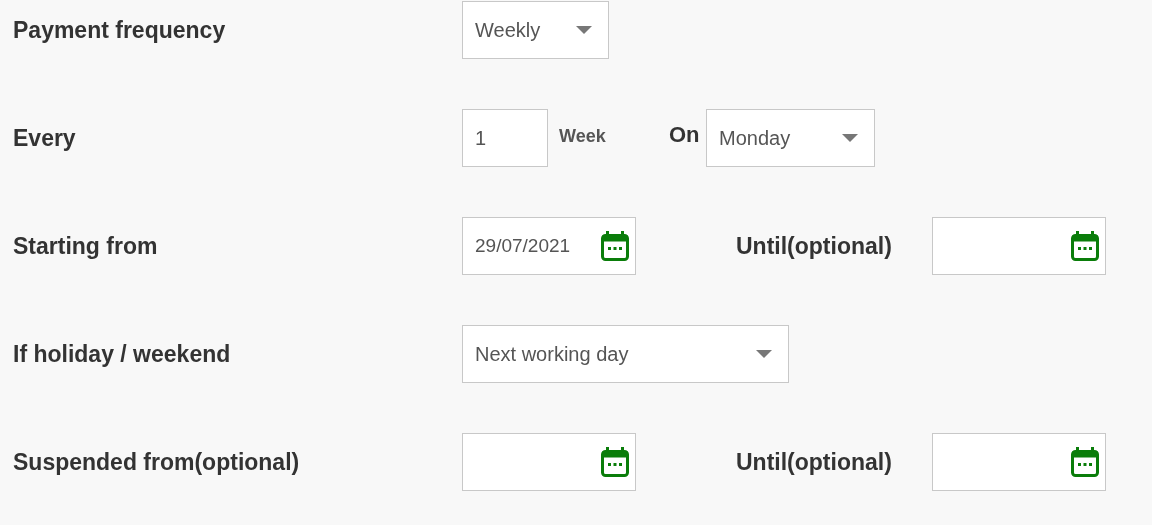 The width and height of the screenshot is (1152, 525). Describe the element at coordinates (45, 138) in the screenshot. I see `field-label: Every` at that location.